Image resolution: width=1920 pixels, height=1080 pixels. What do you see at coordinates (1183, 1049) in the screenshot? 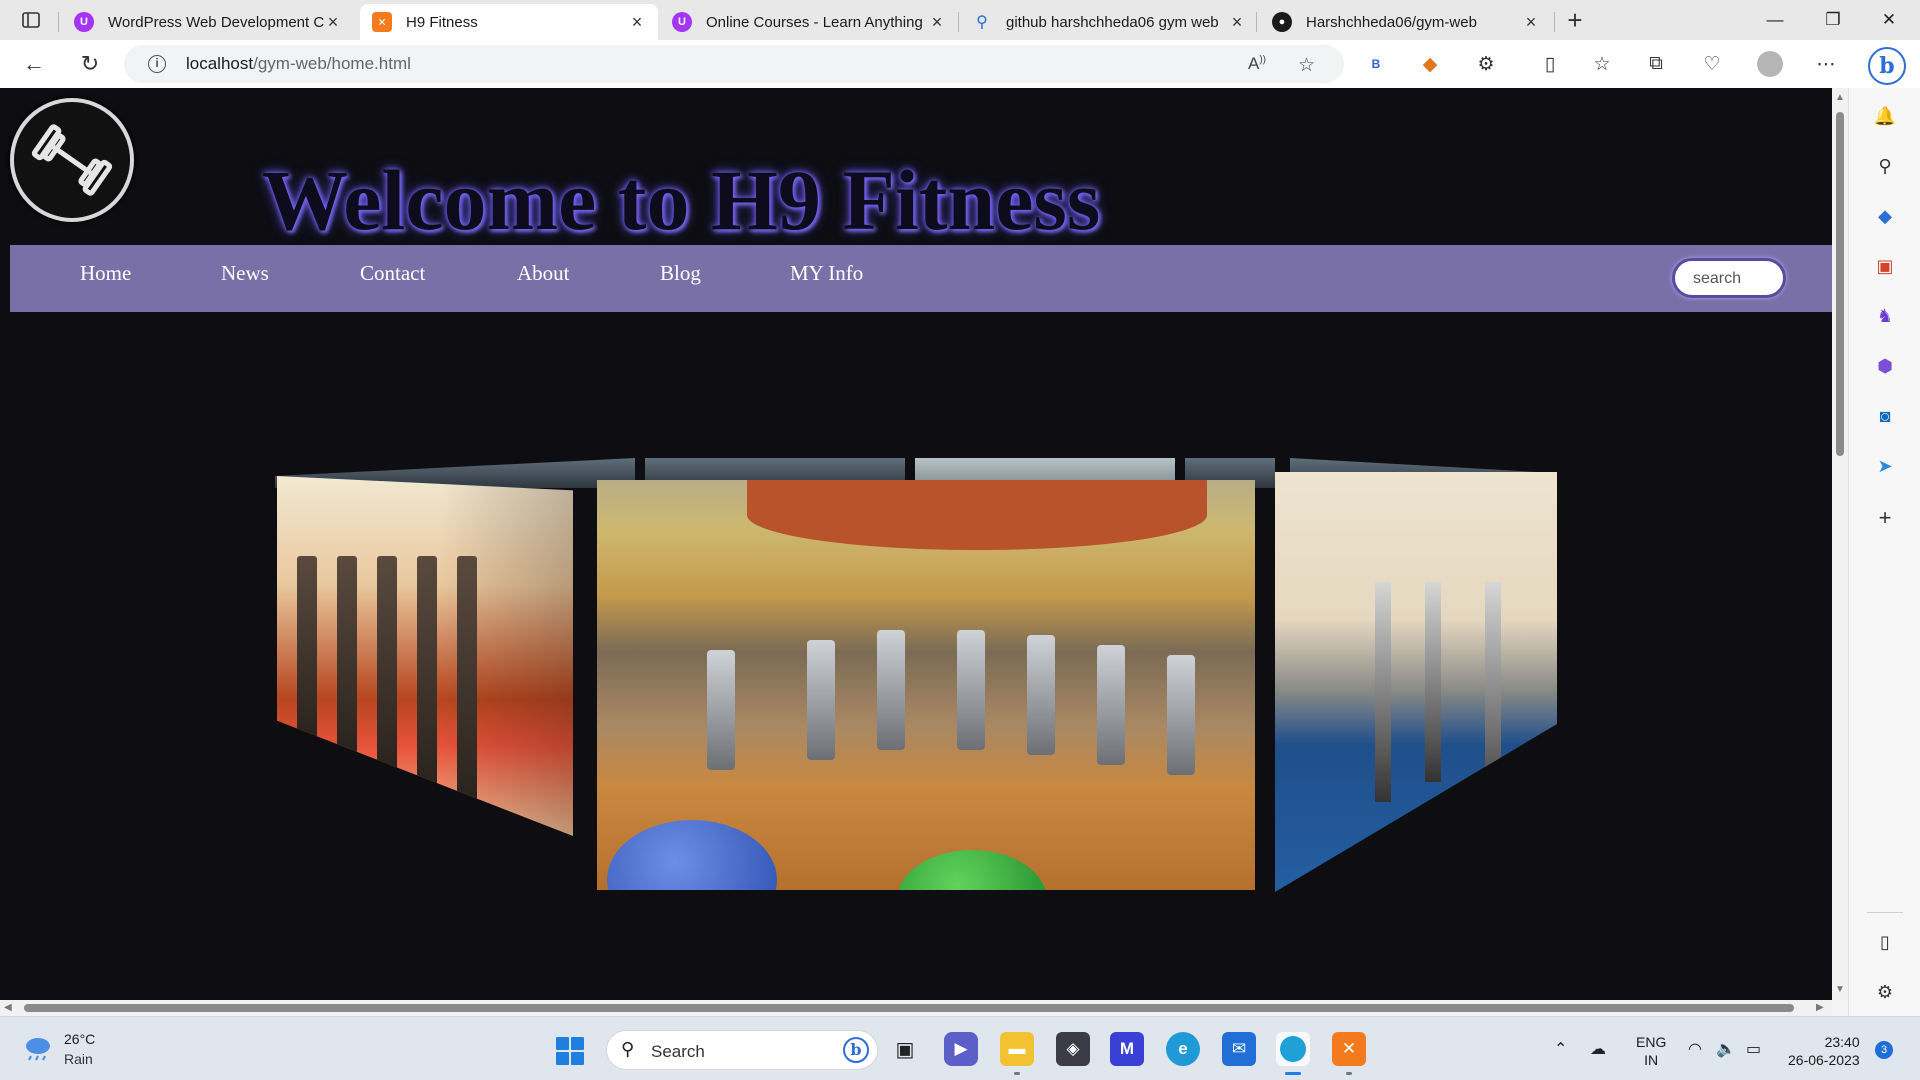
I see `edge-icon: e` at bounding box center [1183, 1049].